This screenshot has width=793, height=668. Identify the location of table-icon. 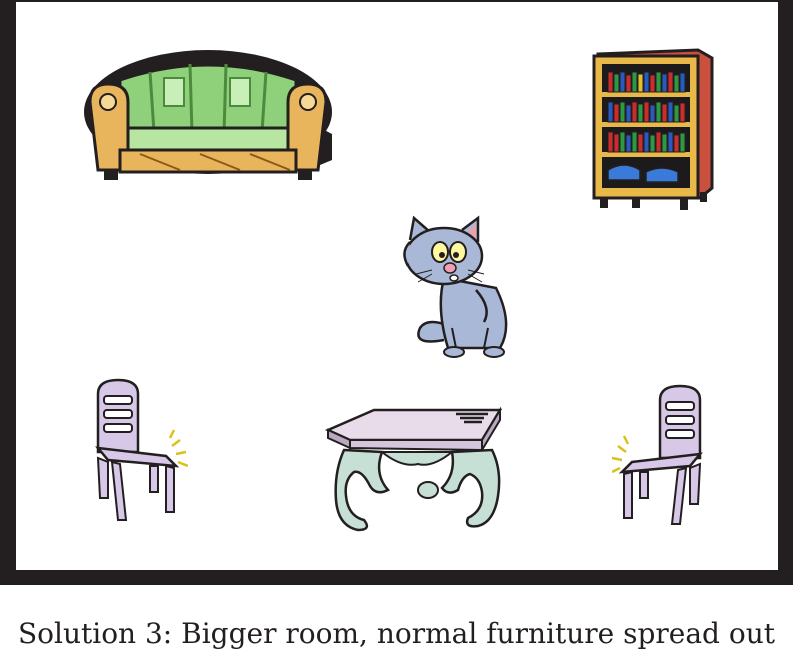
(413, 469).